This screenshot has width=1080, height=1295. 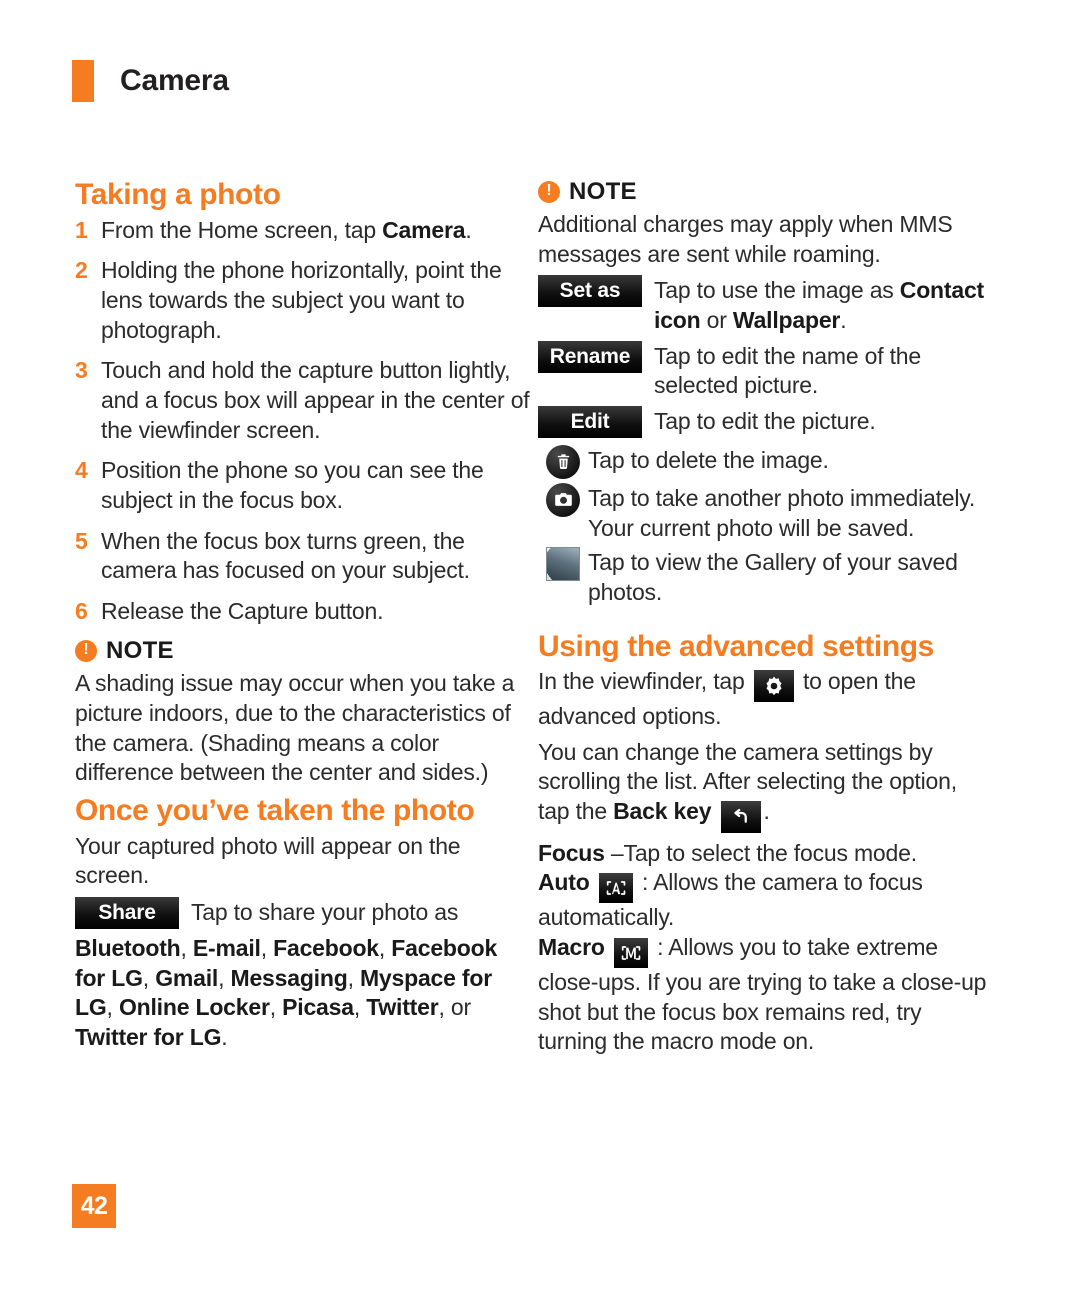 I want to click on step-number: 2, so click(x=81, y=270).